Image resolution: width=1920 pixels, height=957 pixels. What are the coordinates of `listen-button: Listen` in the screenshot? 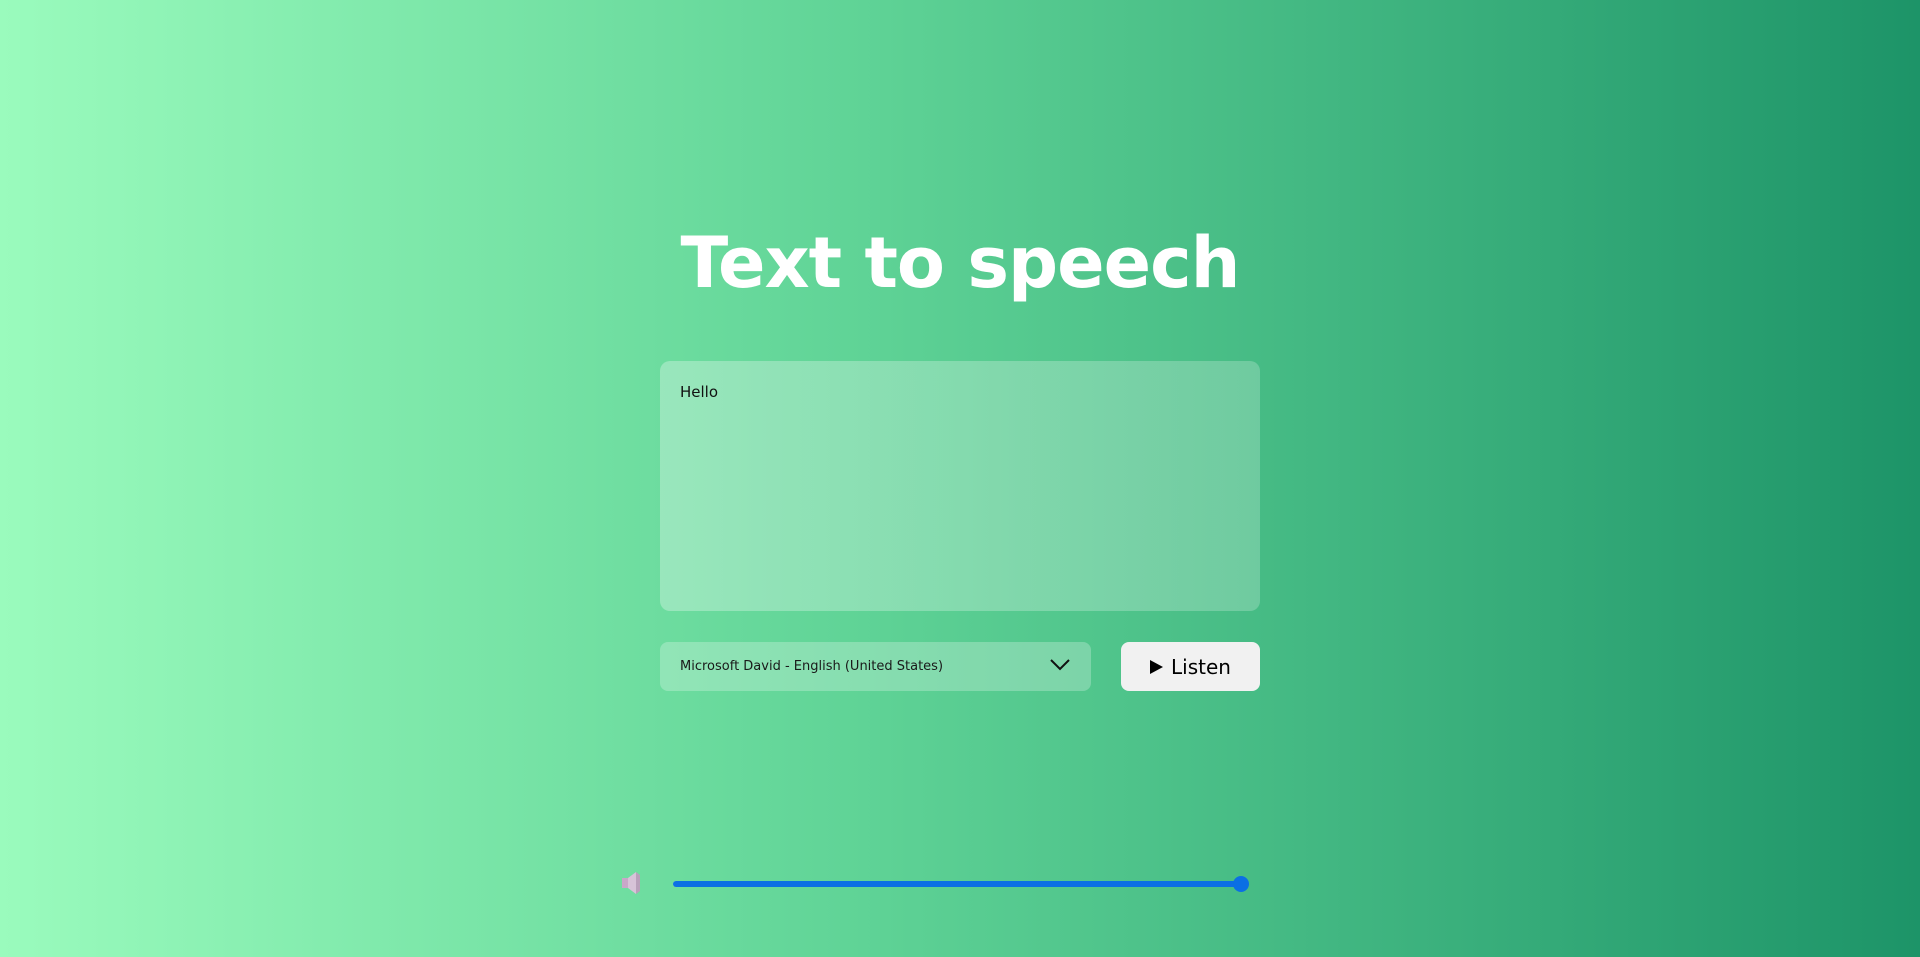 It's located at (1190, 666).